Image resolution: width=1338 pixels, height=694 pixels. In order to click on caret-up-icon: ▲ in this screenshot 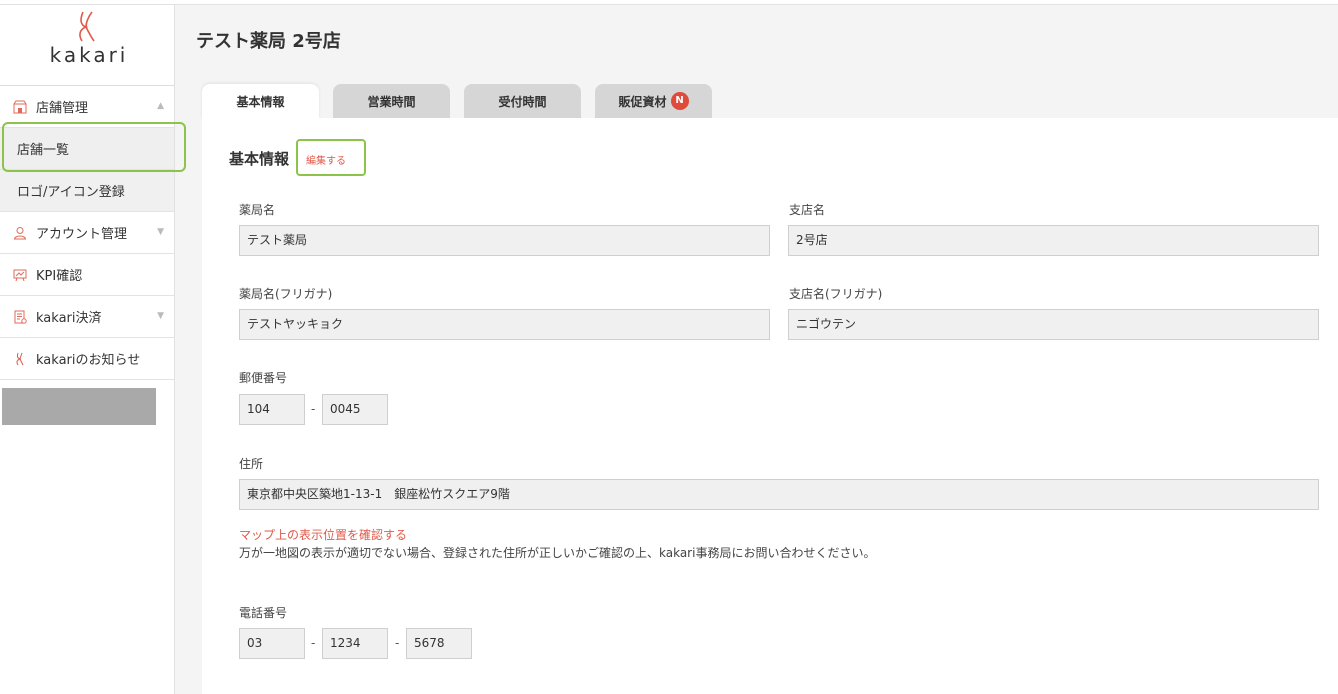, I will do `click(160, 106)`.